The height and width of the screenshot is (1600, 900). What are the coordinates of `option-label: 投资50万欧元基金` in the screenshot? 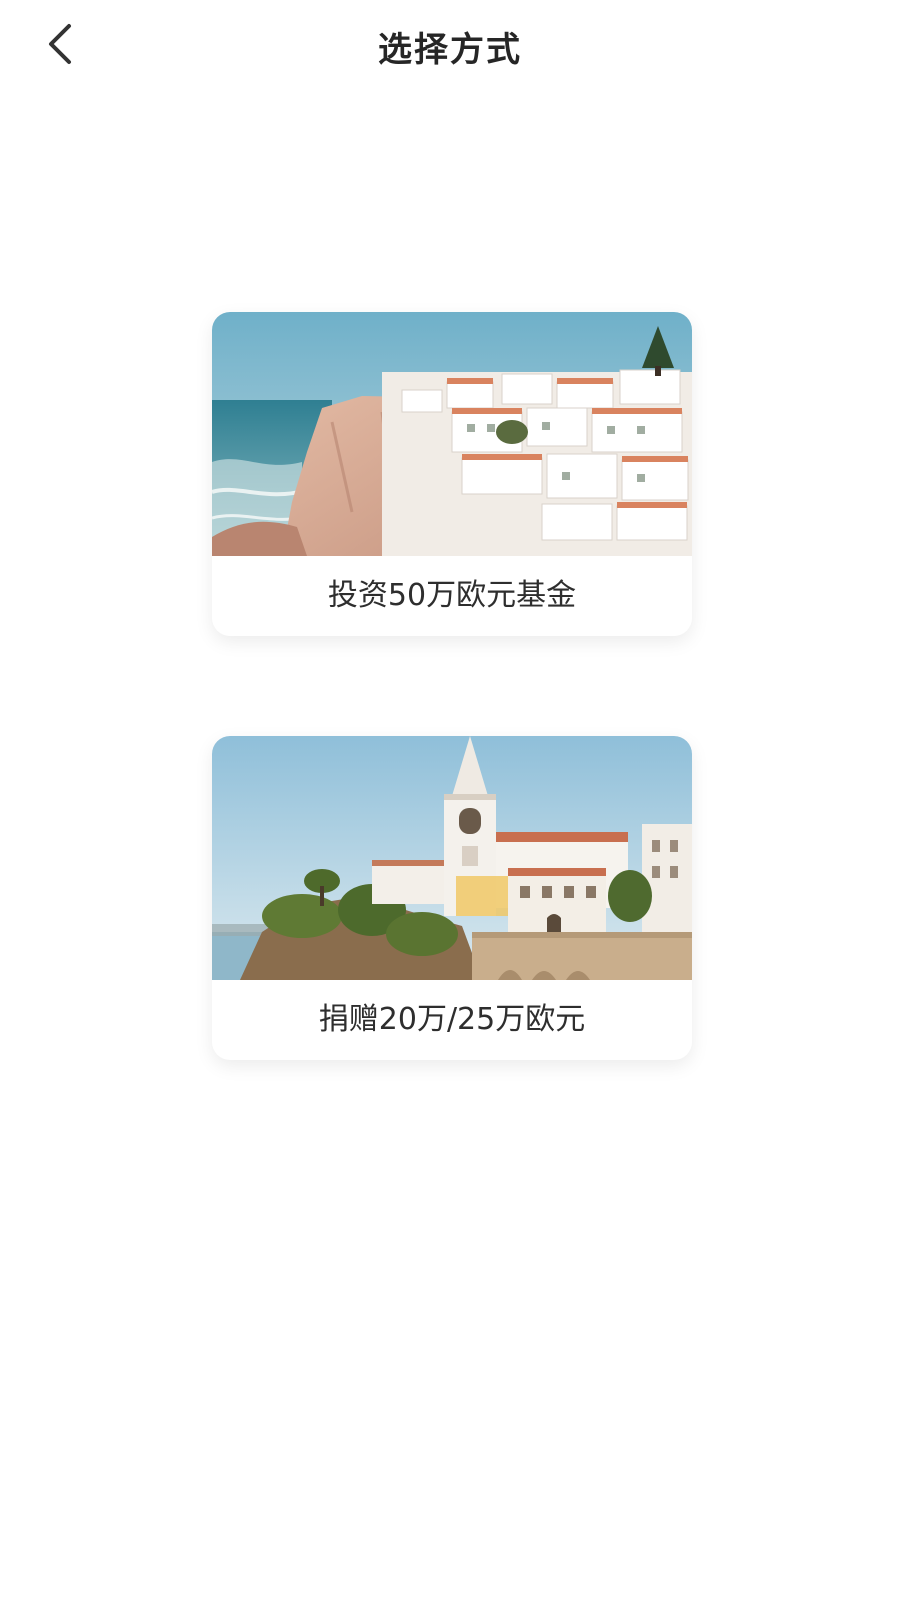 It's located at (452, 595).